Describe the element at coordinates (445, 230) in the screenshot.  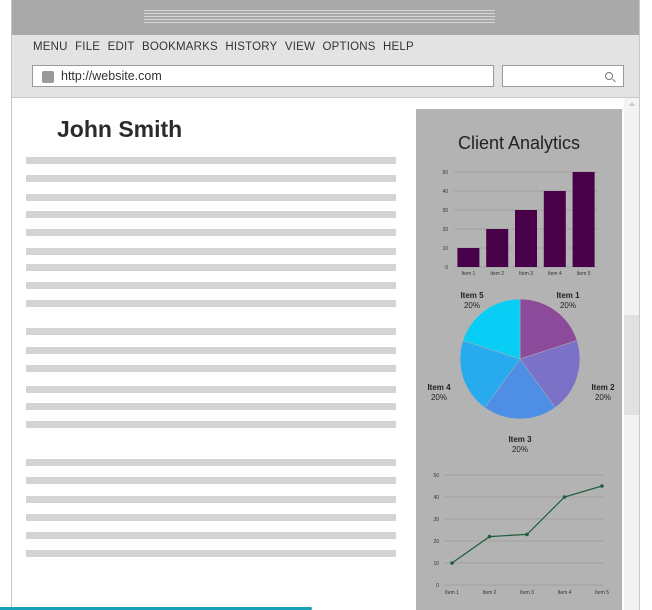
I see `bar-y-tick-label: 20` at that location.